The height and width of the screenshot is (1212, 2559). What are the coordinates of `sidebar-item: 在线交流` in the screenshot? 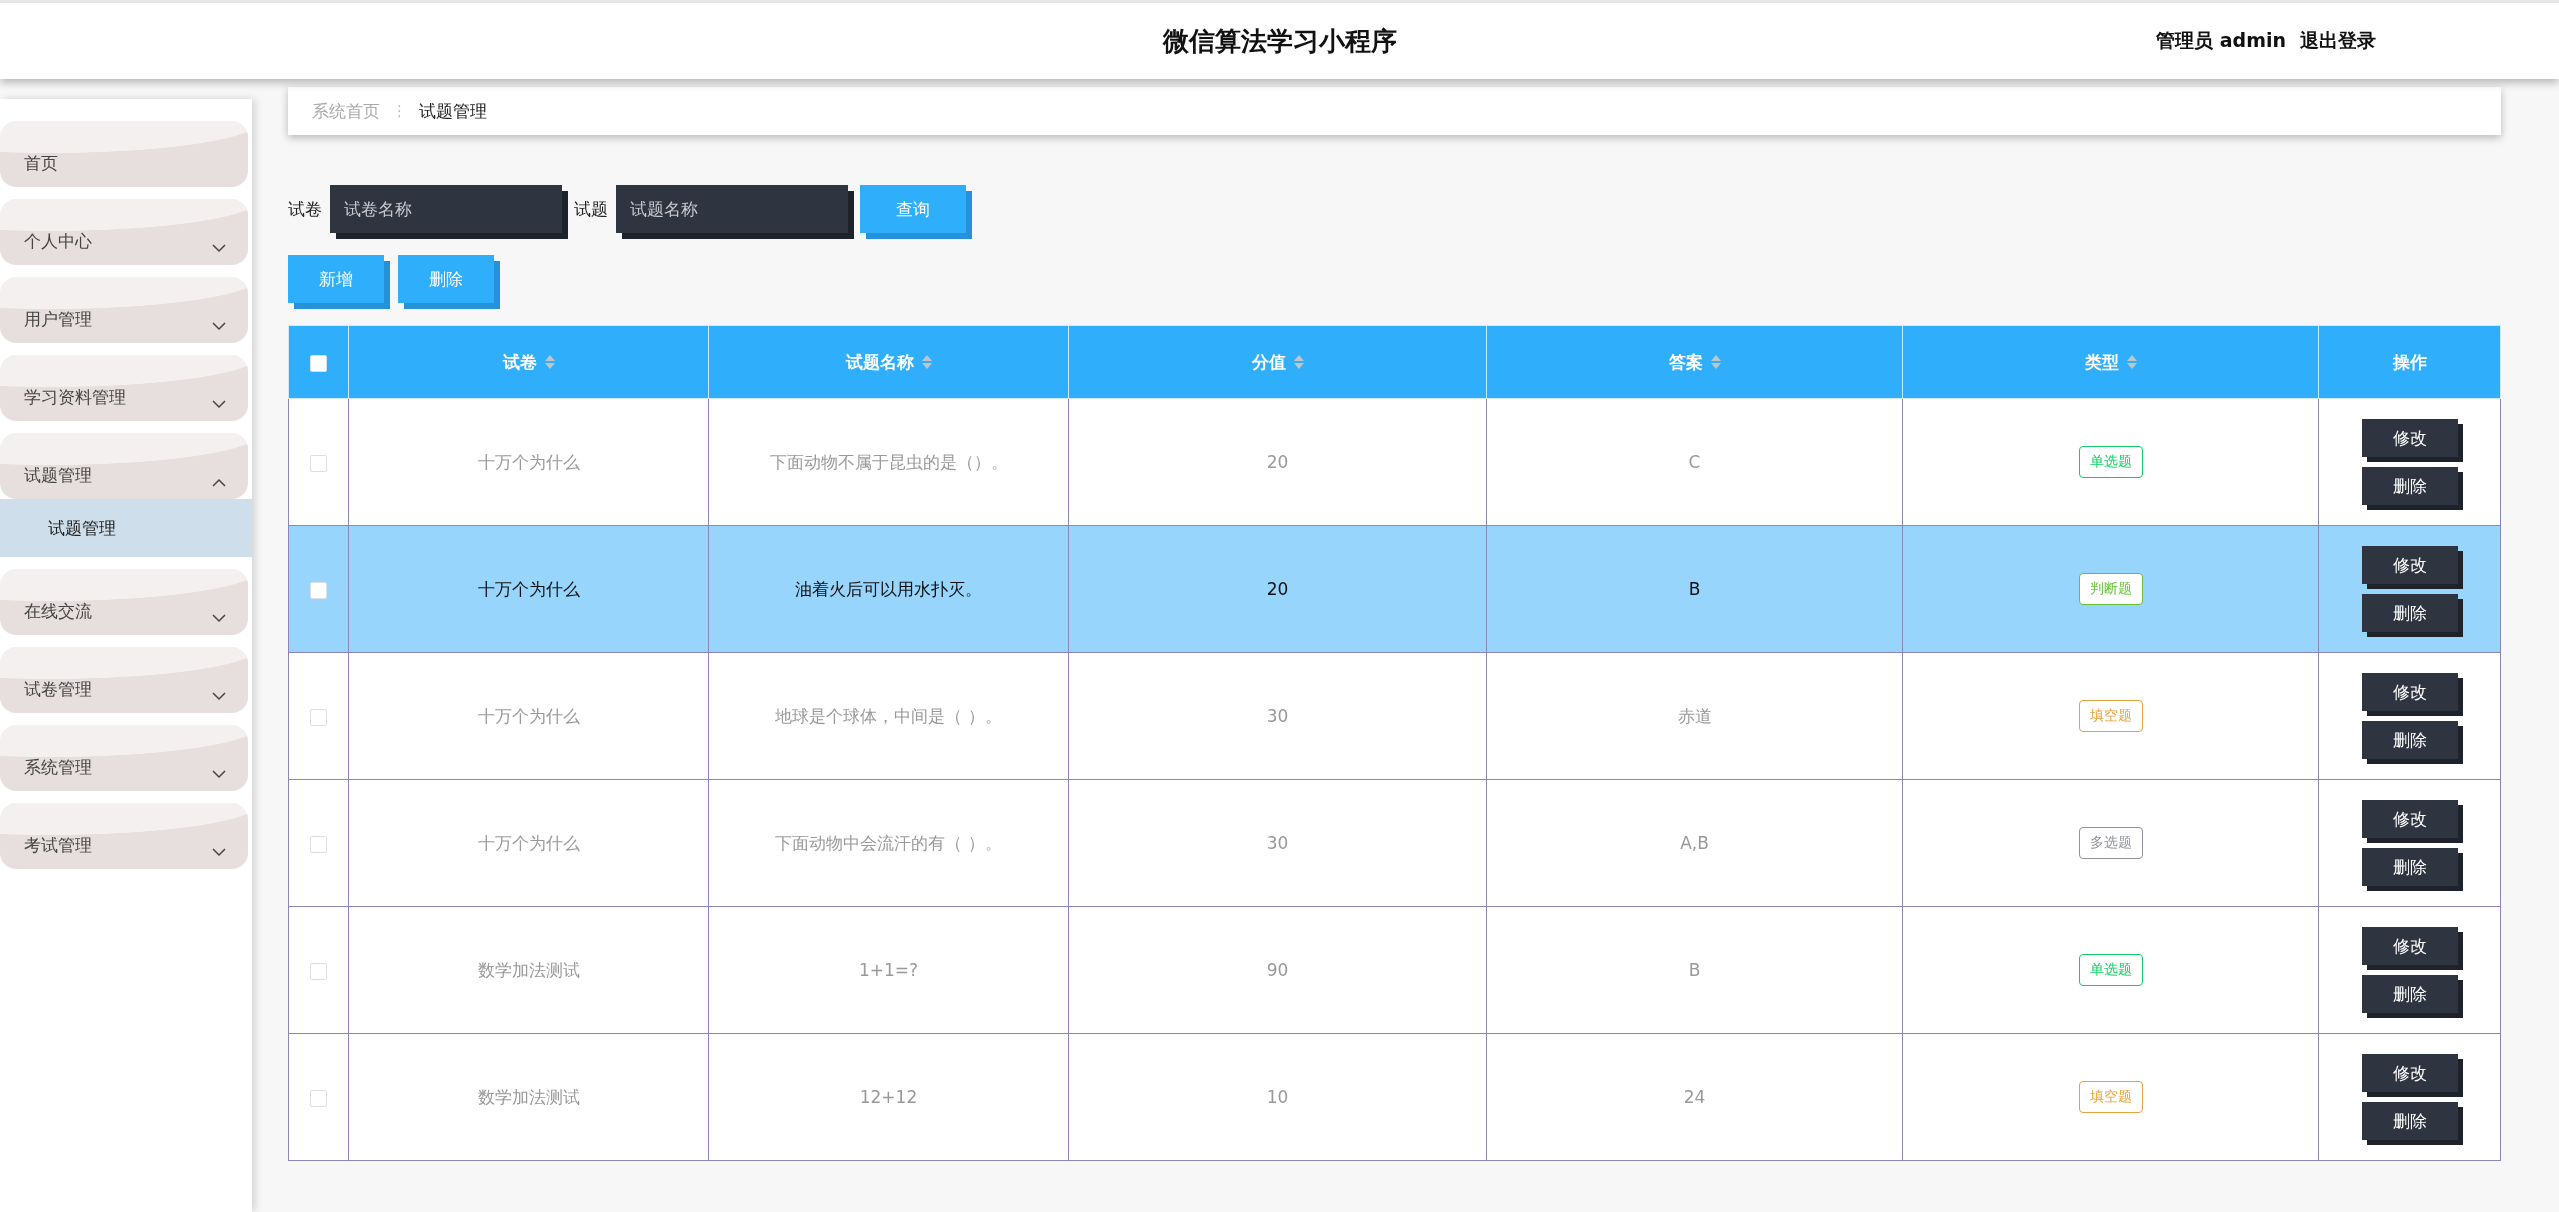 It's located at (124, 602).